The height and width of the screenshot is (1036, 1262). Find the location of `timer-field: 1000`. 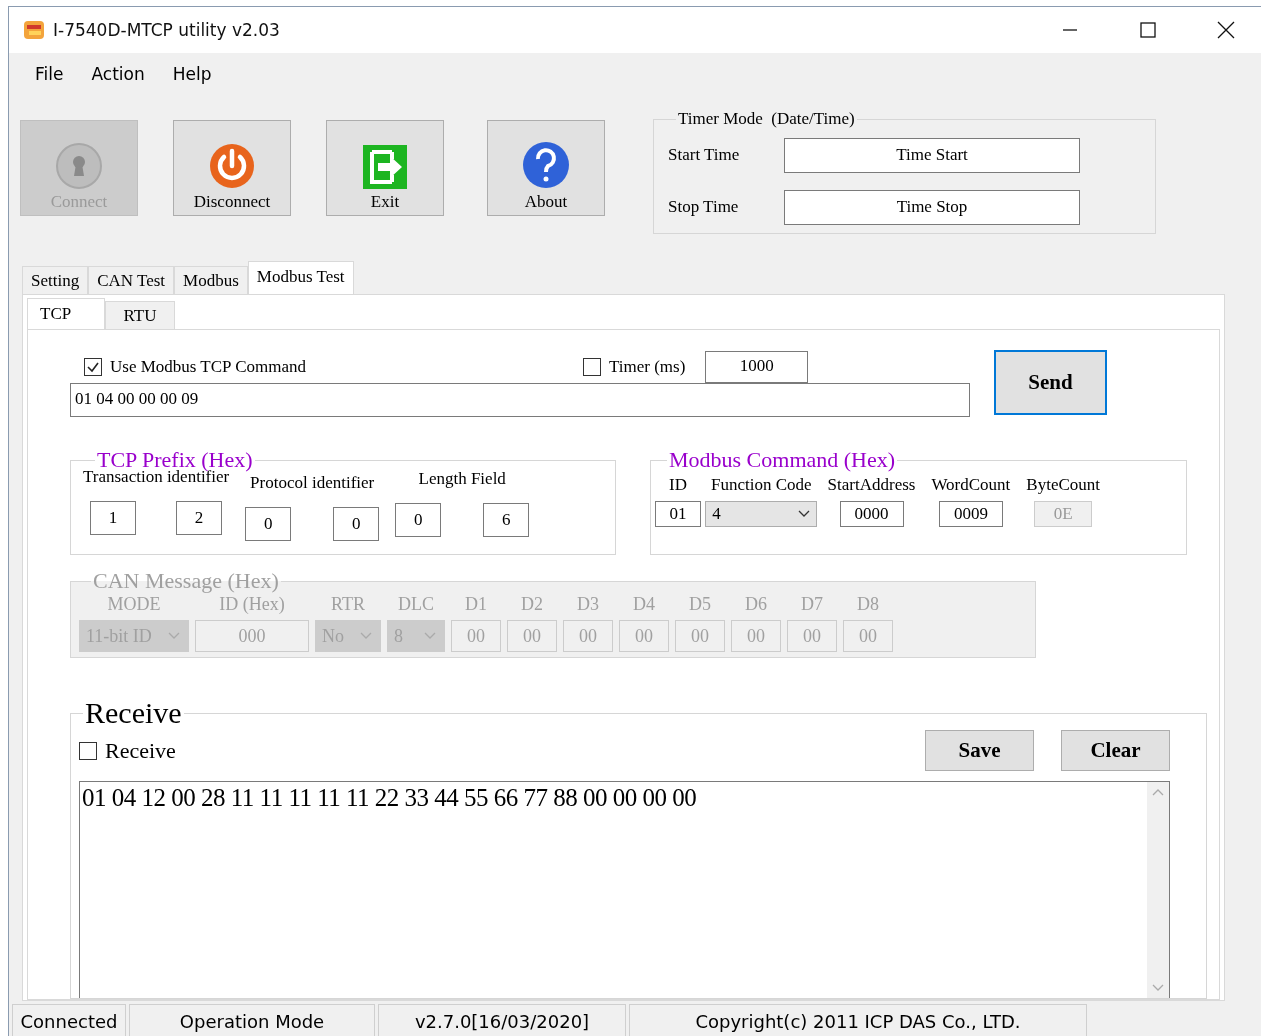

timer-field: 1000 is located at coordinates (757, 366).